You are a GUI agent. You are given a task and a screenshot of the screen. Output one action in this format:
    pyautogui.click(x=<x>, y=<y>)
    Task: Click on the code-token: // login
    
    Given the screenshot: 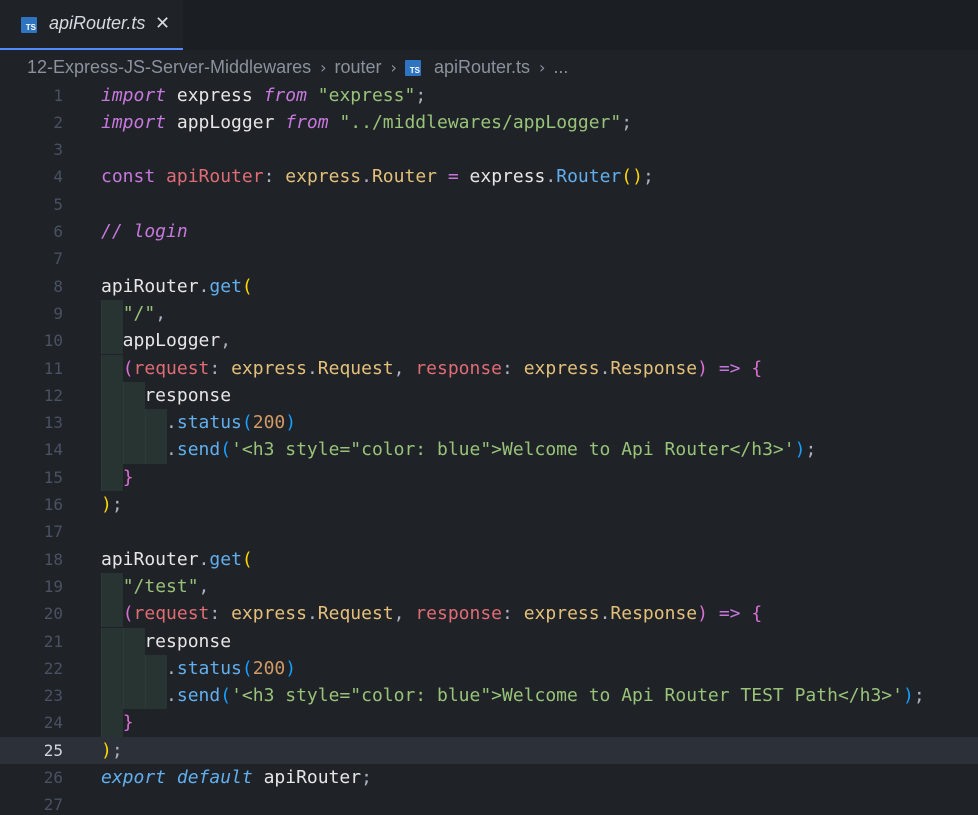 What is the action you would take?
    pyautogui.click(x=144, y=231)
    